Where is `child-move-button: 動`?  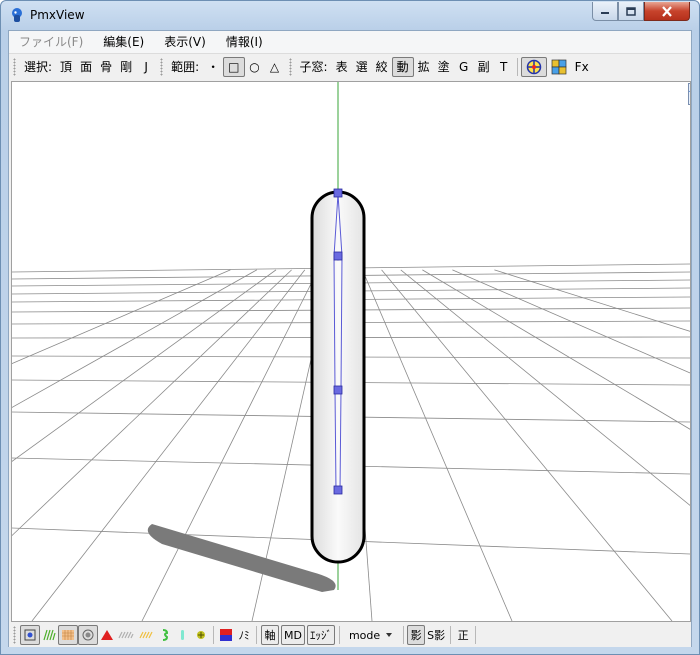 child-move-button: 動 is located at coordinates (402, 67).